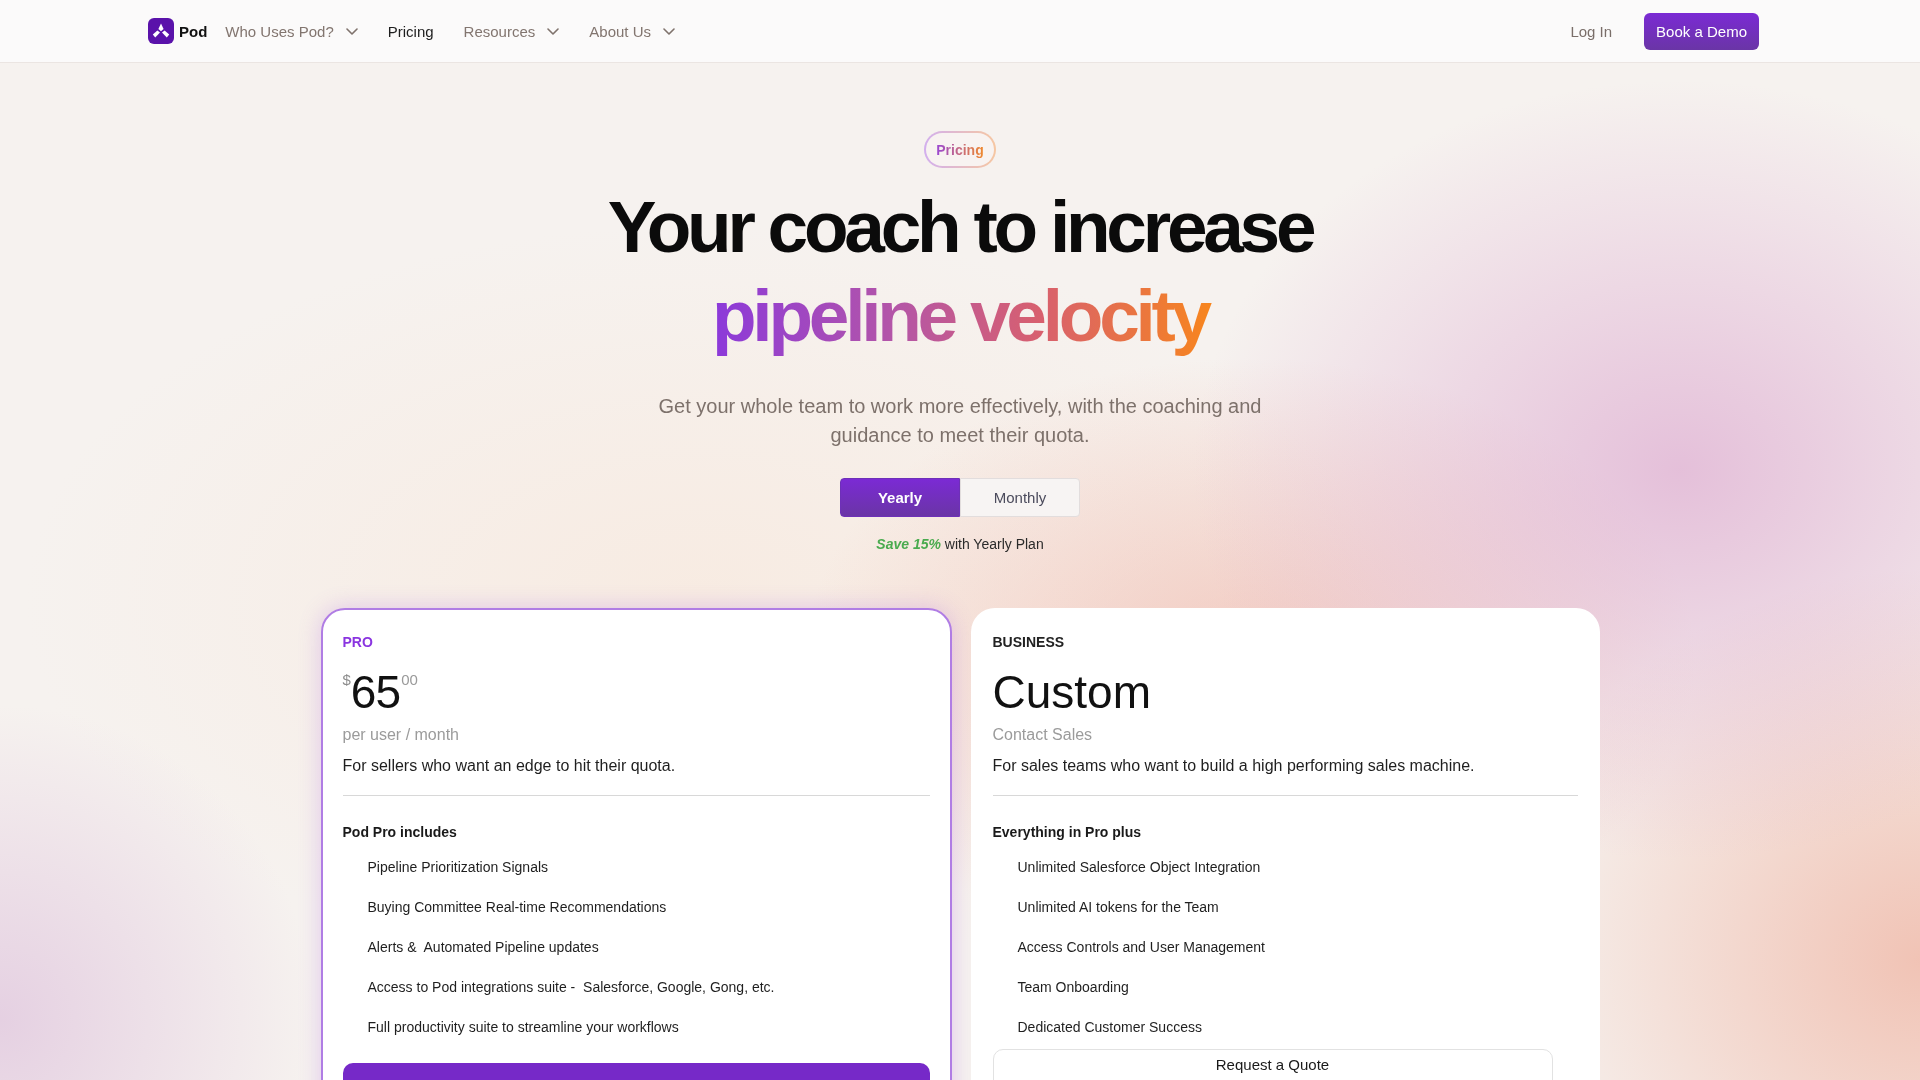 The width and height of the screenshot is (1920, 1080). What do you see at coordinates (1067, 832) in the screenshot?
I see `features-heading: Everything in Pro plus` at bounding box center [1067, 832].